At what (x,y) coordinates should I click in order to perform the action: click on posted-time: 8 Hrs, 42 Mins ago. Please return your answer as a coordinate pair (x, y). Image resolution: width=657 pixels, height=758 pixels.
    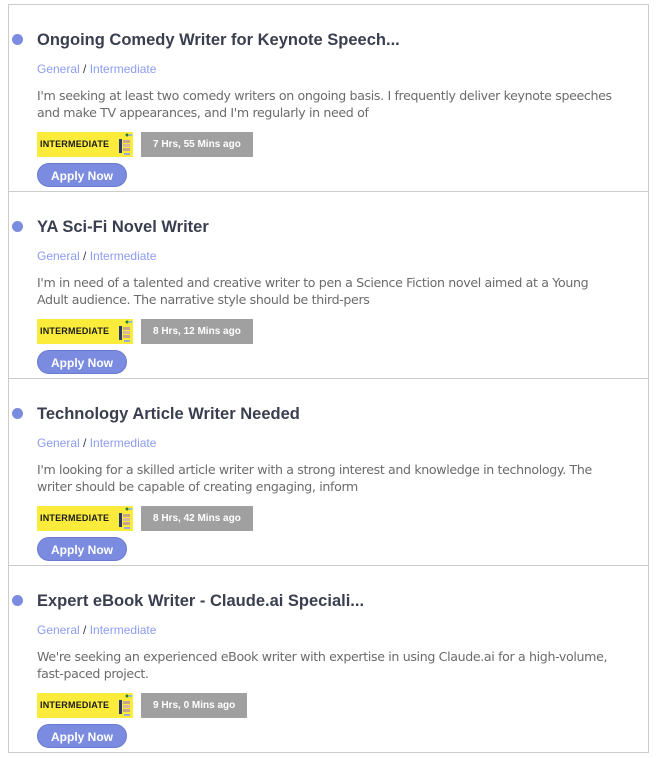
    Looking at the image, I should click on (197, 518).